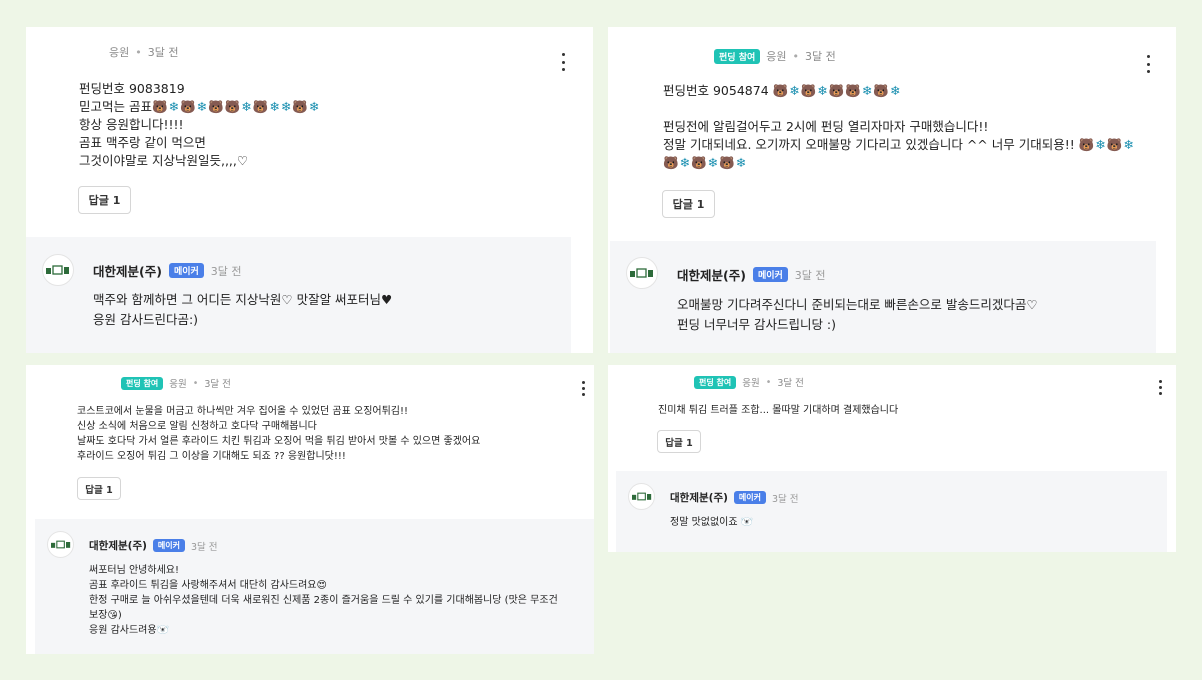  I want to click on comment-line: 항상 응원합니다!!!!, so click(131, 124).